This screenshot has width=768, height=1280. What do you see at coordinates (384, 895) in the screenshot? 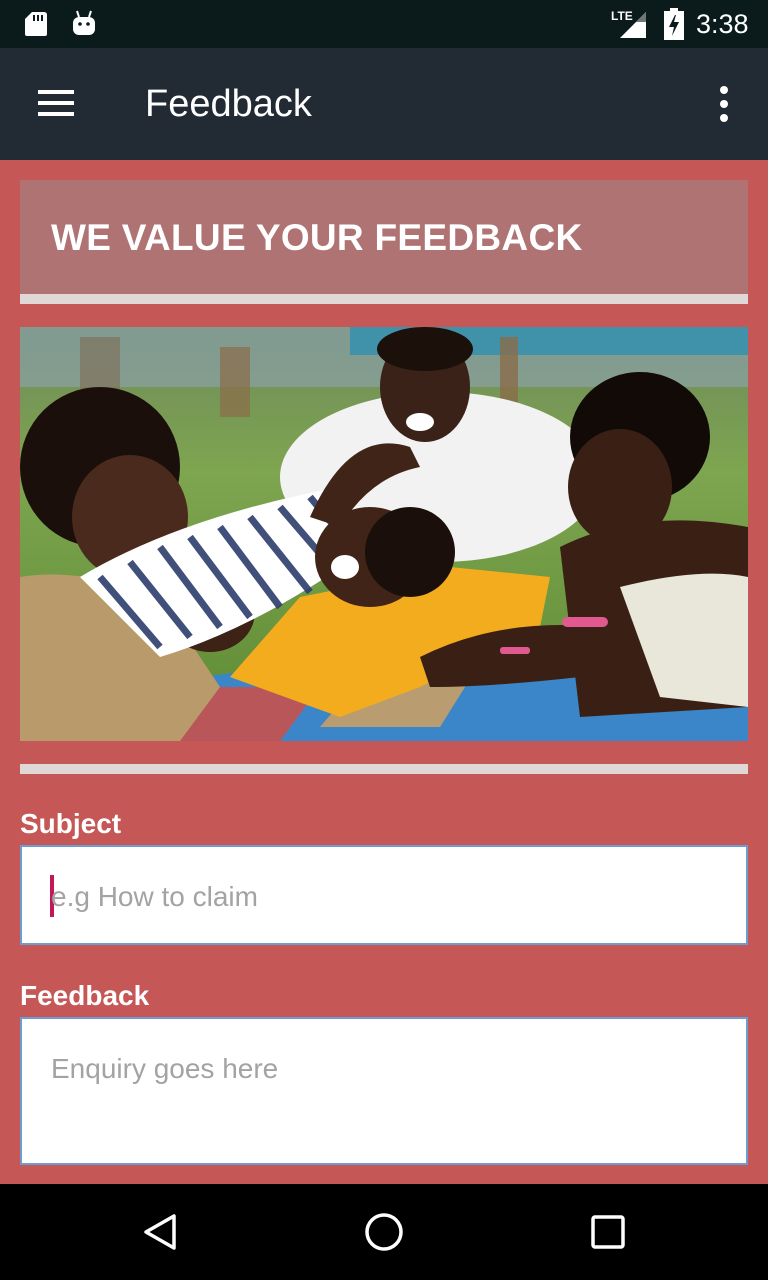
I see `subject-input: e.g How to claim` at bounding box center [384, 895].